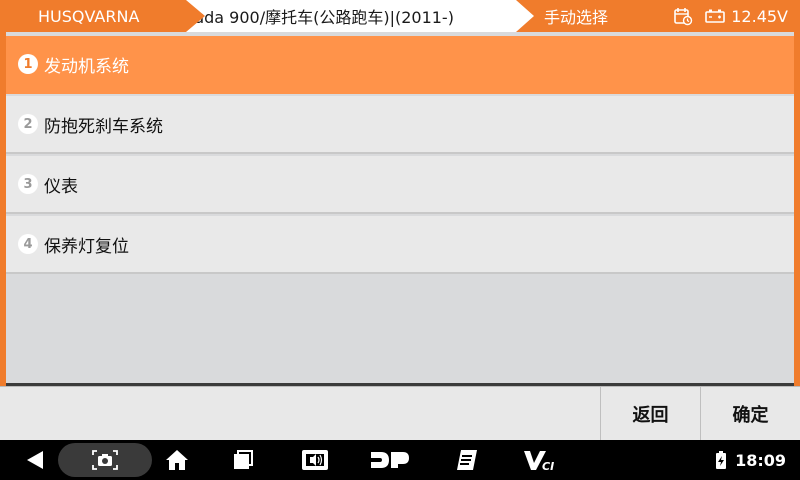 The width and height of the screenshot is (800, 480). I want to click on model-label: Nuda 900/摩托车(公路跑车)|(2011-), so click(318, 17).